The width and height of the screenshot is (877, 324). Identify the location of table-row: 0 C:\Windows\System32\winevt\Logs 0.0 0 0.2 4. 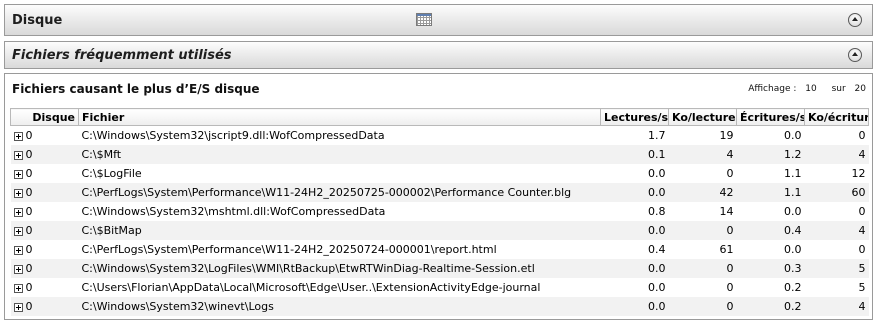
(439, 306).